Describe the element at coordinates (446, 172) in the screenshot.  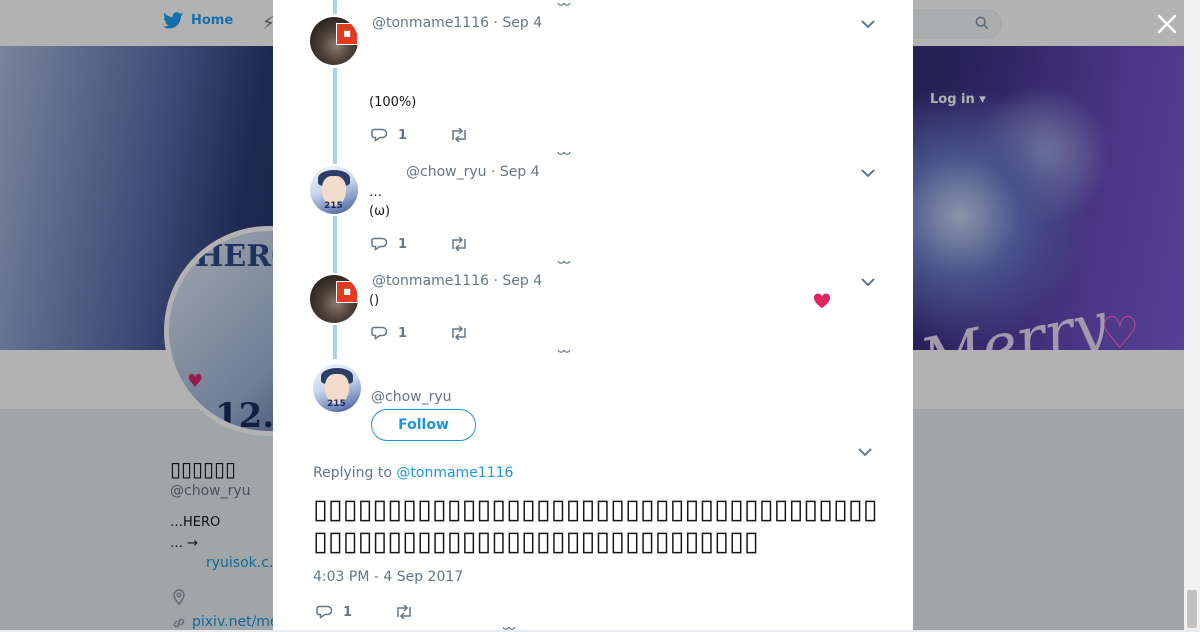
I see `tweet-author-handle: @chow_ryu` at that location.